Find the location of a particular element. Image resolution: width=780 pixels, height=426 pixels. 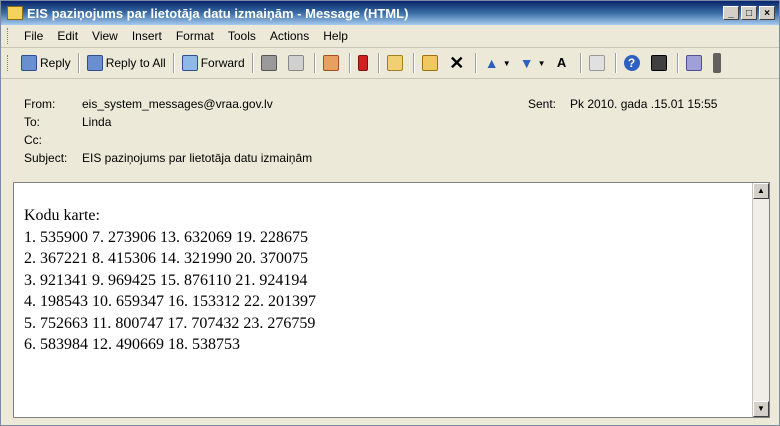

menu-file: File is located at coordinates (33, 36).